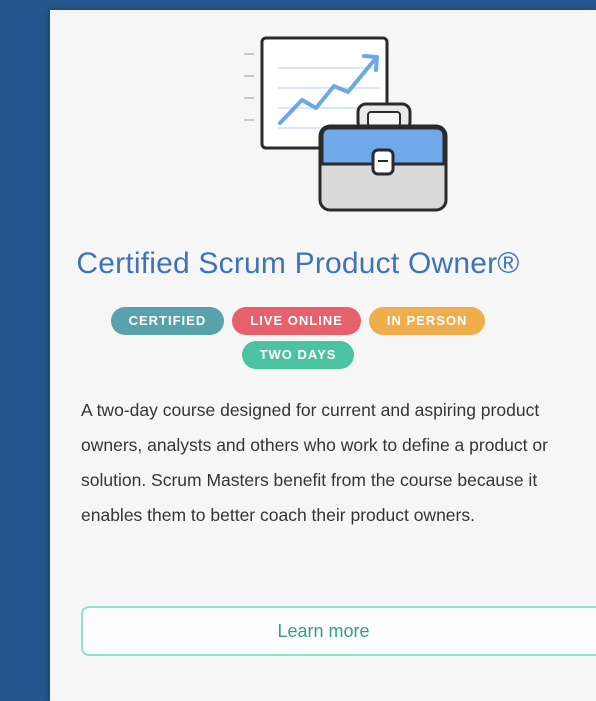 Image resolution: width=596 pixels, height=701 pixels. What do you see at coordinates (298, 355) in the screenshot?
I see `badge-two-days: TWO DAYS` at bounding box center [298, 355].